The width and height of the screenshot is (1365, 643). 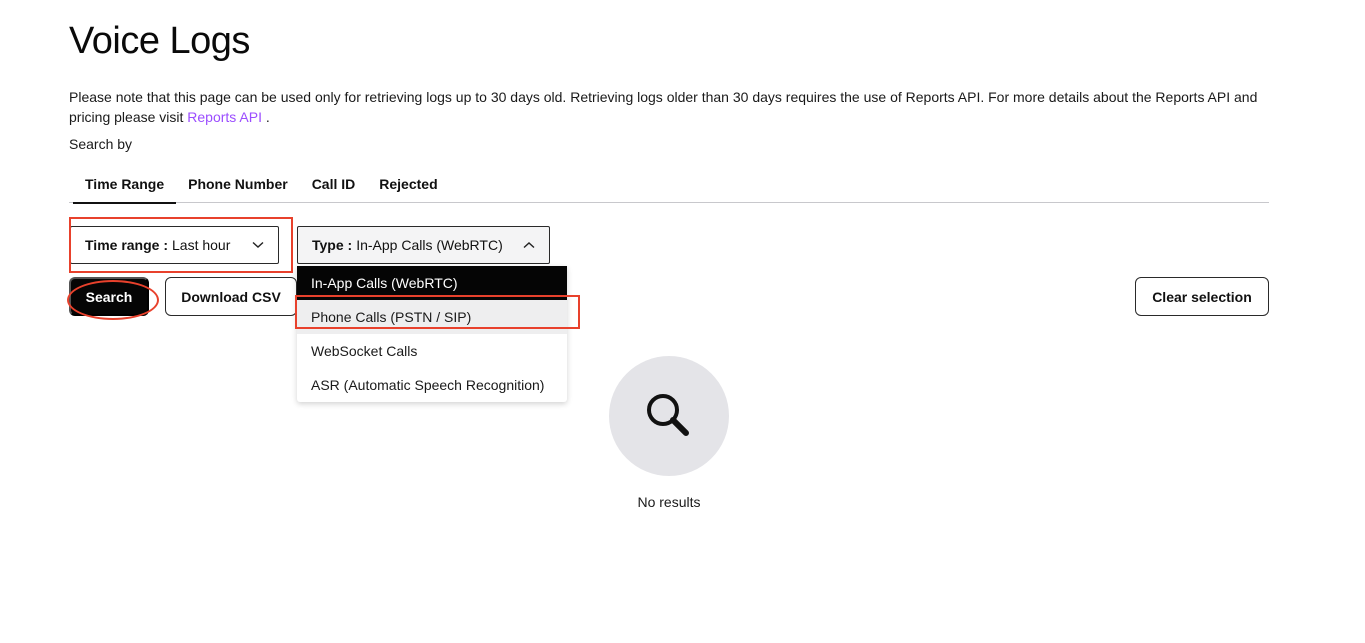 What do you see at coordinates (529, 245) in the screenshot?
I see `chevron-up-icon` at bounding box center [529, 245].